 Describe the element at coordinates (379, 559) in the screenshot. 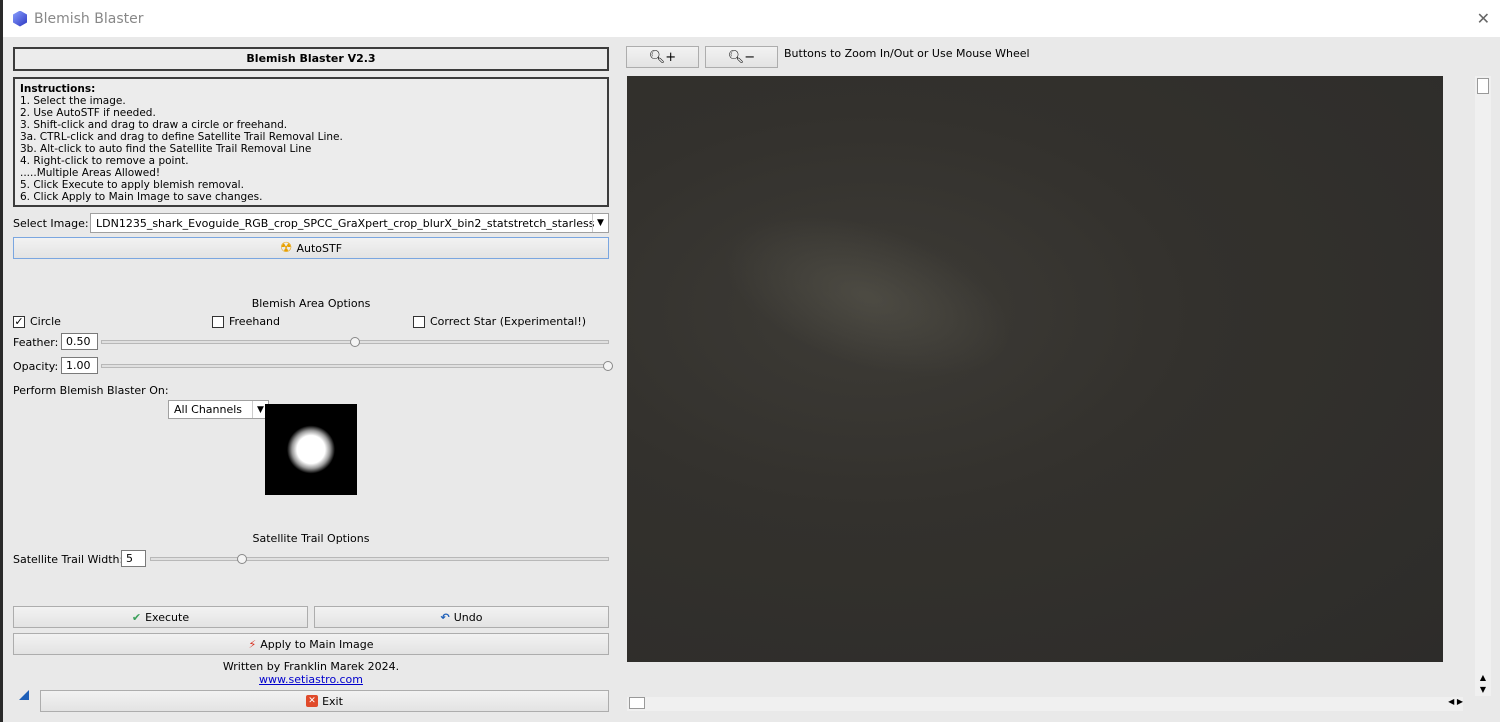

I see `trail-width-slider` at that location.